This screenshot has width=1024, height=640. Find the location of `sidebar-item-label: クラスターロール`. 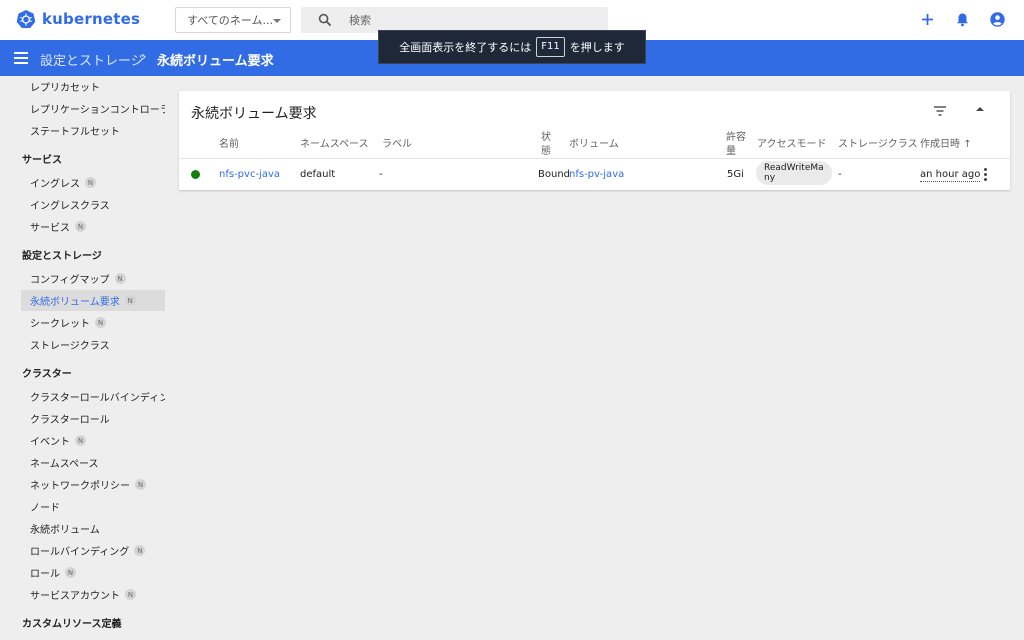

sidebar-item-label: クラスターロール is located at coordinates (70, 420).